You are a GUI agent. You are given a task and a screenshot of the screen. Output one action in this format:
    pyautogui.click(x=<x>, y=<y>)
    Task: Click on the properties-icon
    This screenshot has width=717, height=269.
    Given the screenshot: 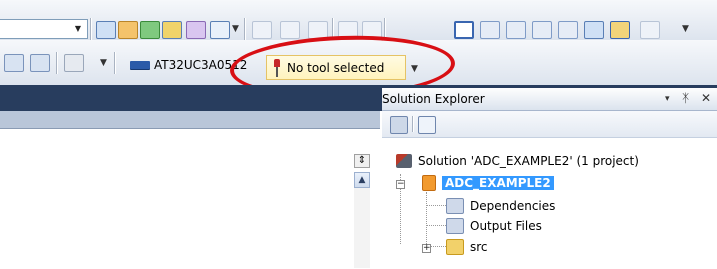 What is the action you would take?
    pyautogui.click(x=399, y=125)
    